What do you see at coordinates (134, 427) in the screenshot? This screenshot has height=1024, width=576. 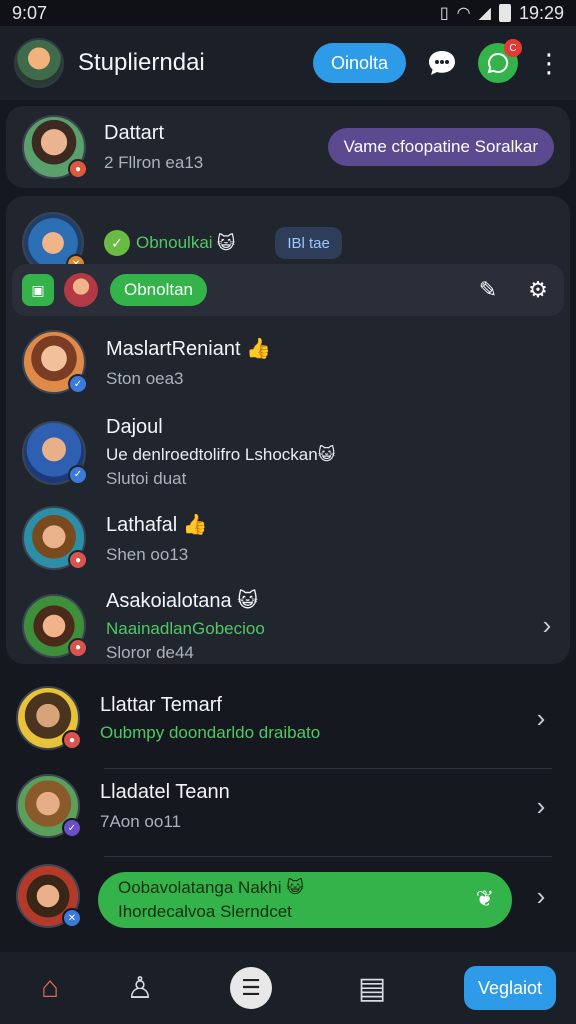 I see `chat-name: Dajoul` at bounding box center [134, 427].